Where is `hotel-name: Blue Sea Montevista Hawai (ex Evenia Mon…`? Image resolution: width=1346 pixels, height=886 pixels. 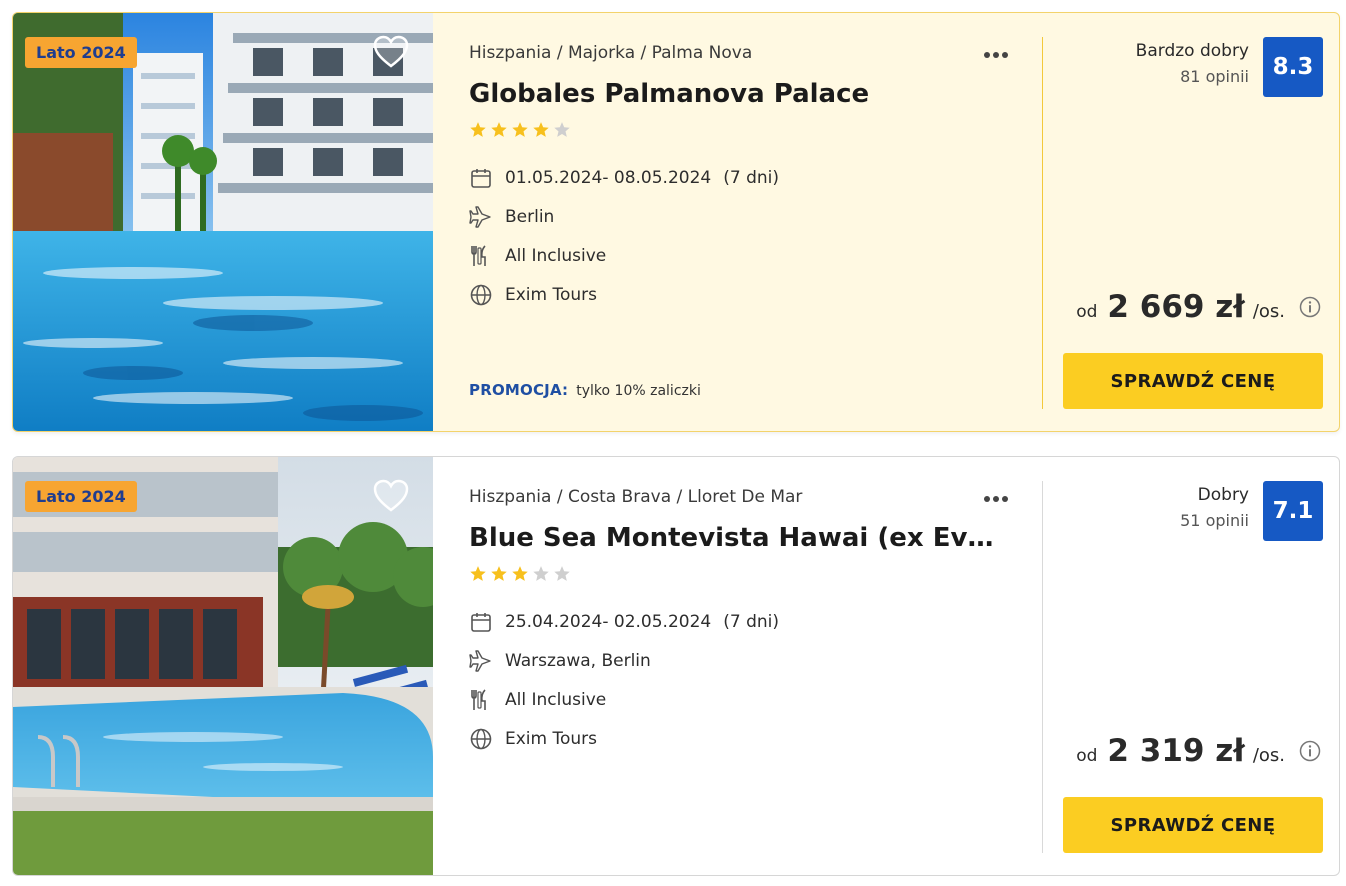 hotel-name: Blue Sea Montevista Hawai (ex Evenia Mon… is located at coordinates (734, 538).